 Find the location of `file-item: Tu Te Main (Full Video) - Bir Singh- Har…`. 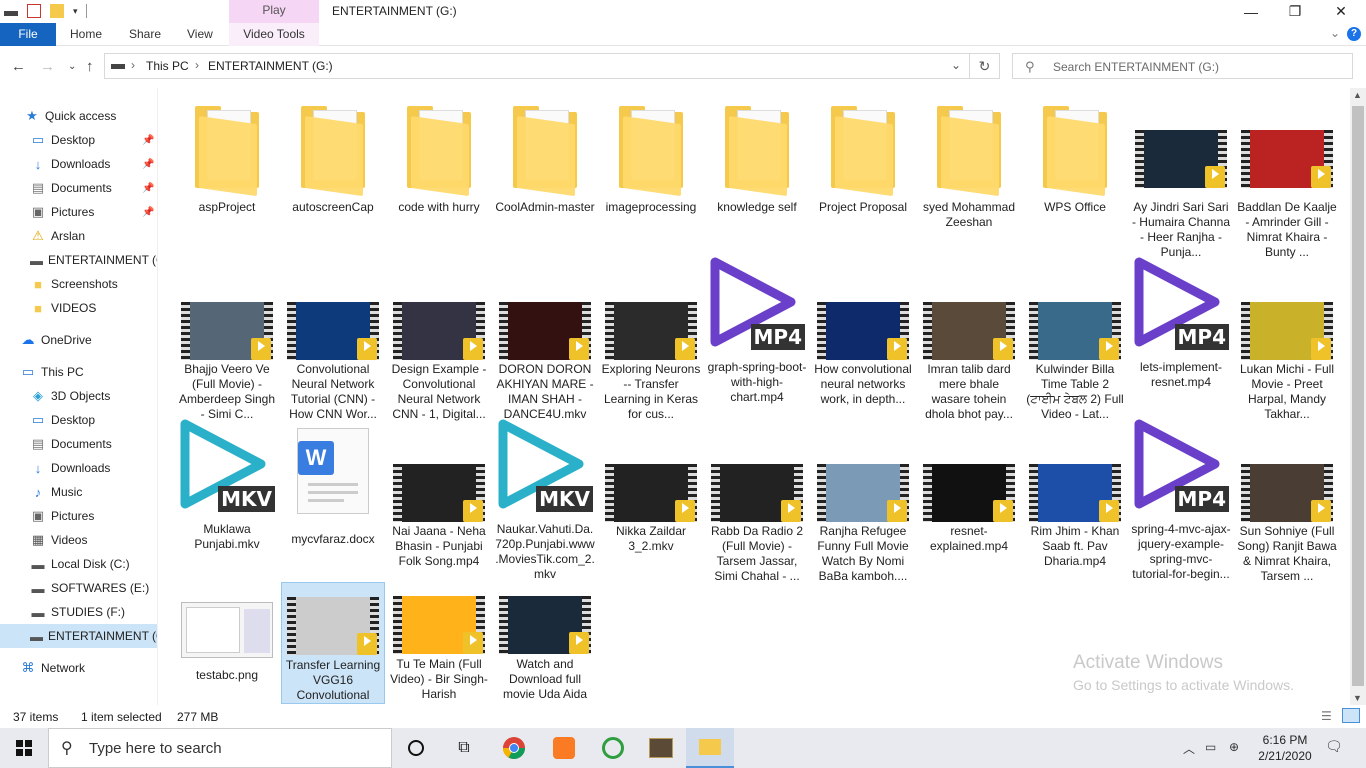

file-item: Tu Te Main (Full Video) - Bir Singh- Har… is located at coordinates (439, 643).